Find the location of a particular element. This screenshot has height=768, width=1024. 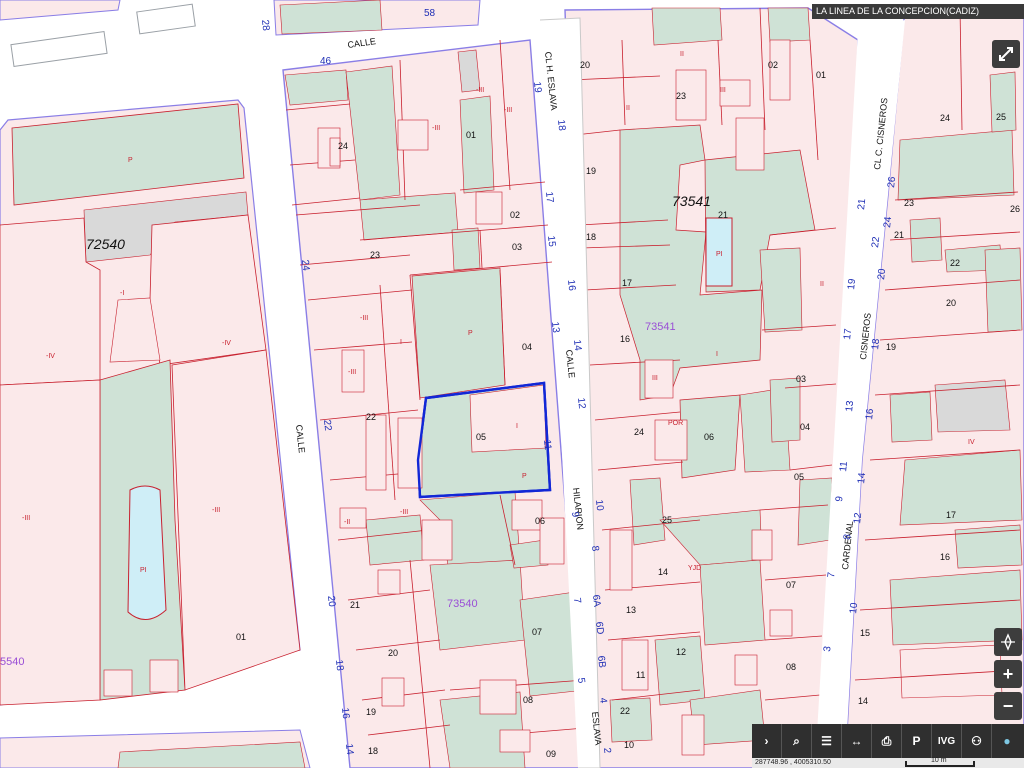

street-number: 6A is located at coordinates (596, 601).